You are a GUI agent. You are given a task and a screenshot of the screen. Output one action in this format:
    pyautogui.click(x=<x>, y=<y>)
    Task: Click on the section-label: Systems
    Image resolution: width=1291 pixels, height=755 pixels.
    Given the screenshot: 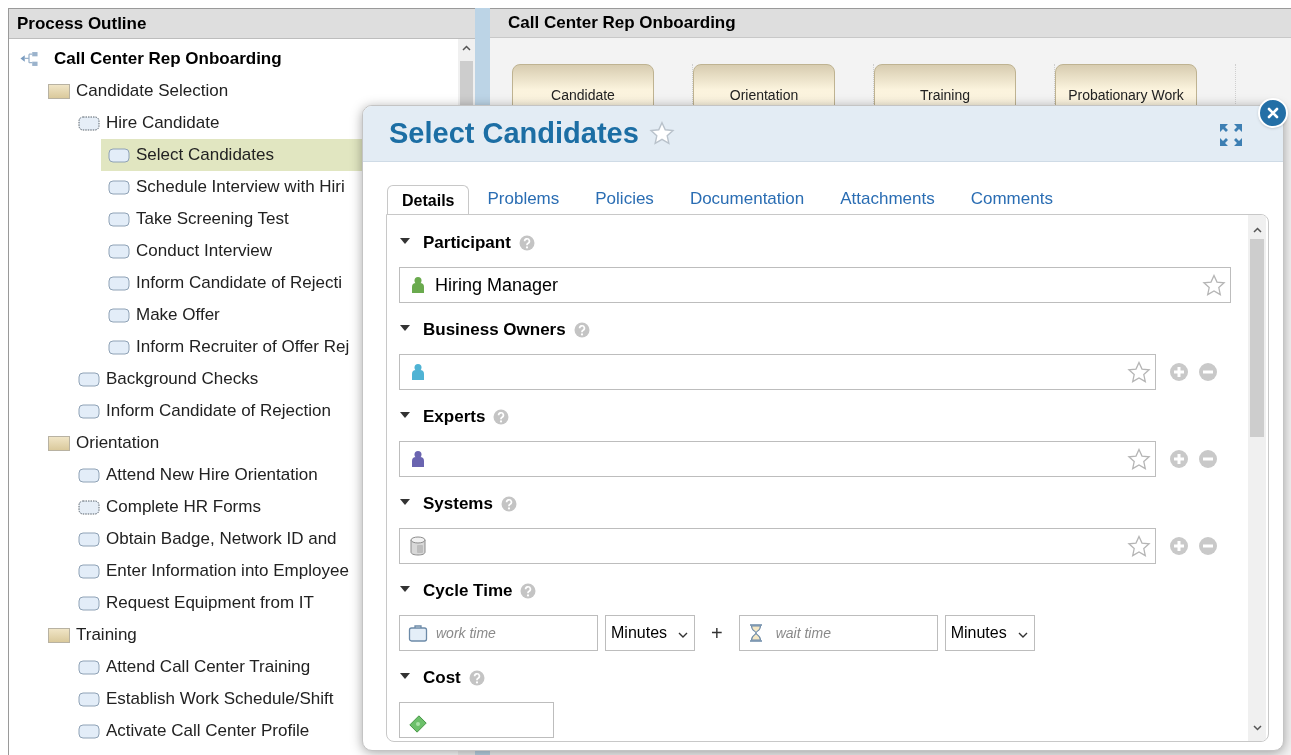 What is the action you would take?
    pyautogui.click(x=458, y=504)
    